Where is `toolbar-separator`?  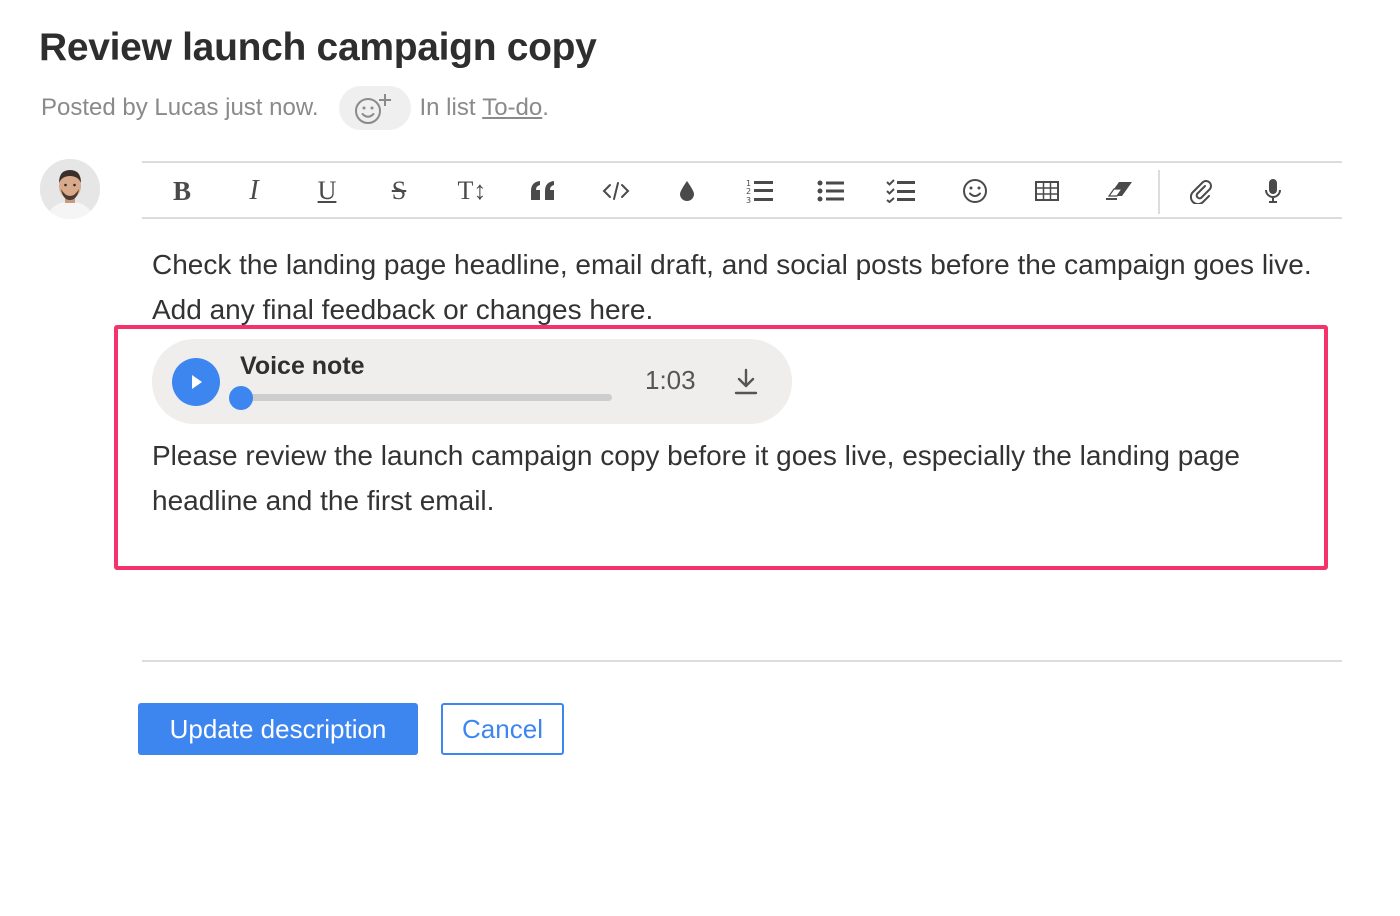 toolbar-separator is located at coordinates (1159, 192).